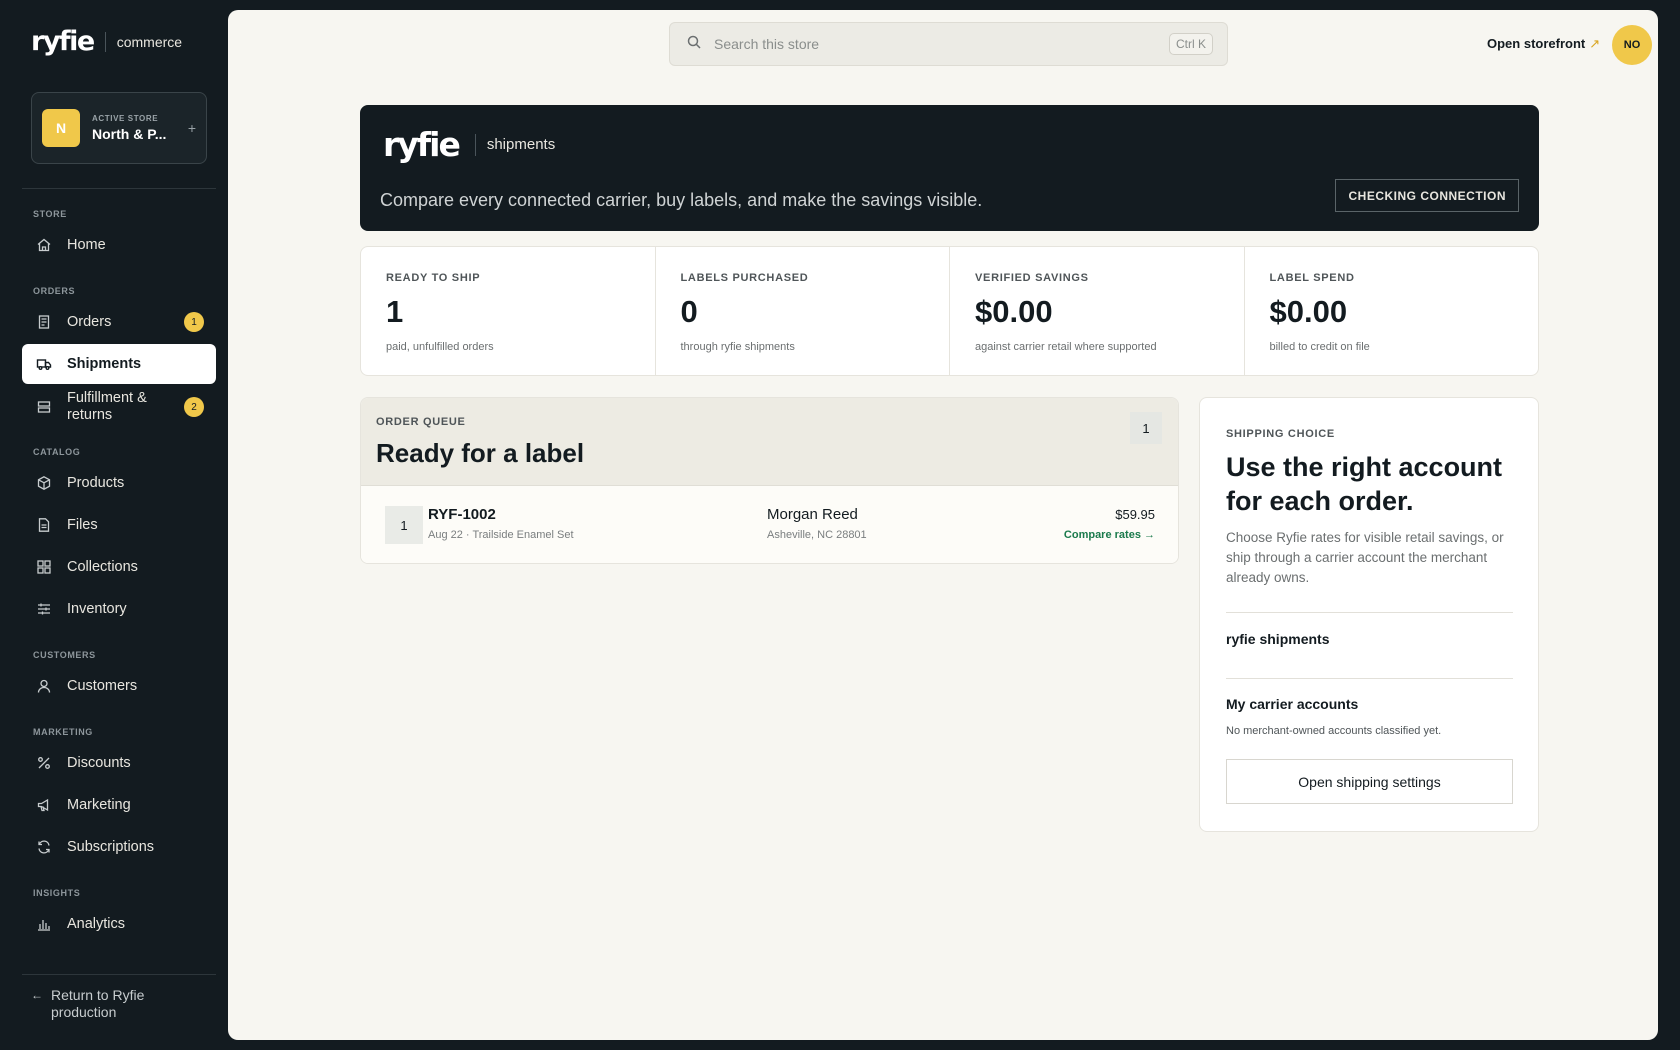  I want to click on hero-brand: ryfie shipments, so click(469, 144).